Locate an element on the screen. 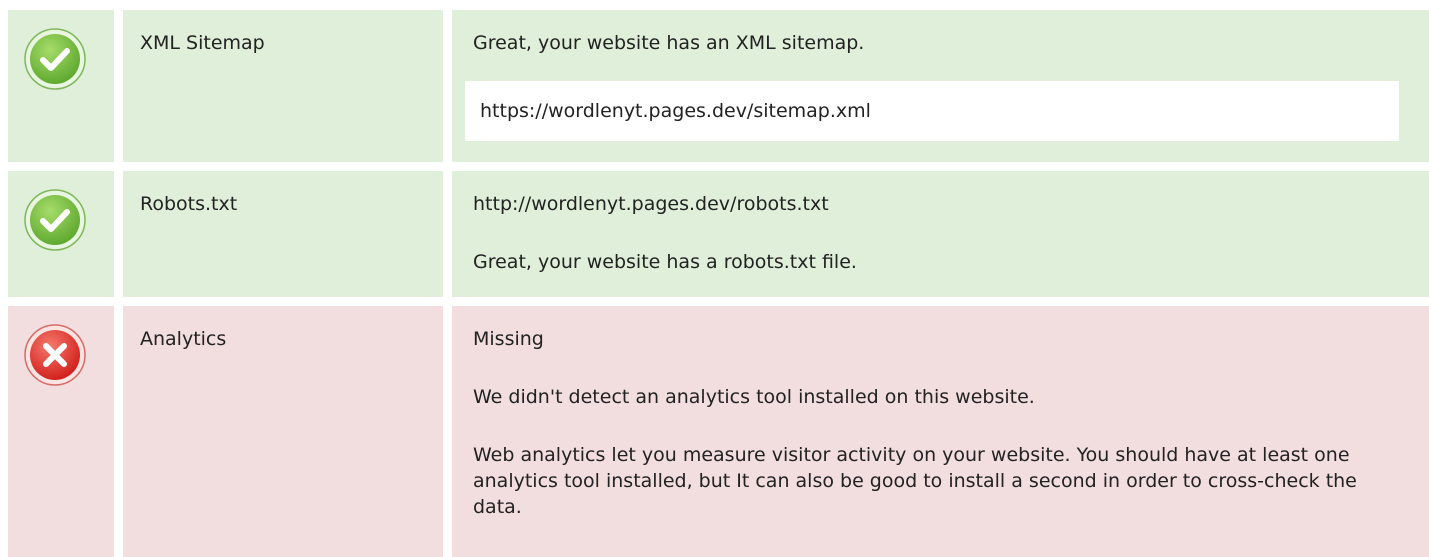 This screenshot has height=557, width=1429. check-name: Robots.txt is located at coordinates (283, 234).